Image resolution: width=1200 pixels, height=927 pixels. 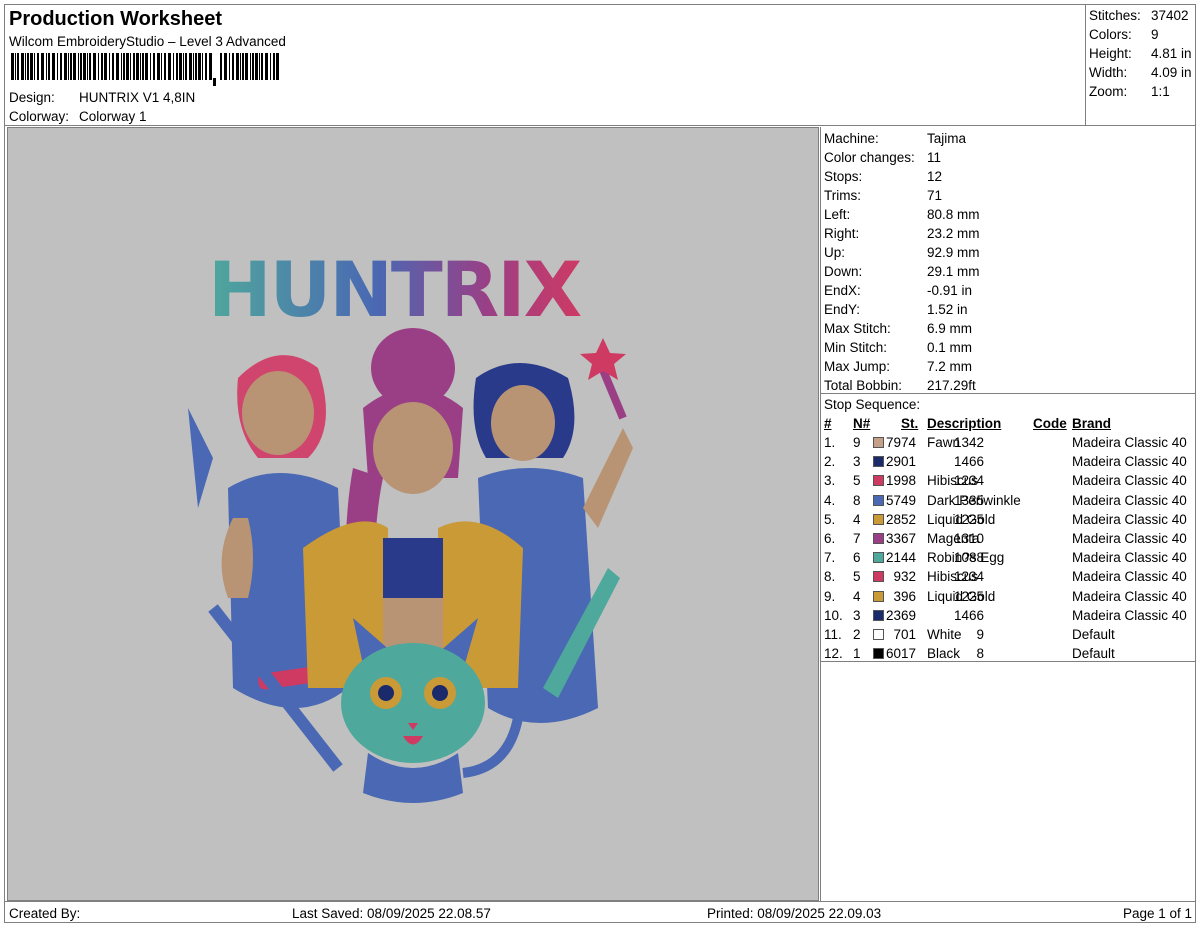 What do you see at coordinates (872, 404) in the screenshot?
I see `stop-sequence-label: Stop Sequence:` at bounding box center [872, 404].